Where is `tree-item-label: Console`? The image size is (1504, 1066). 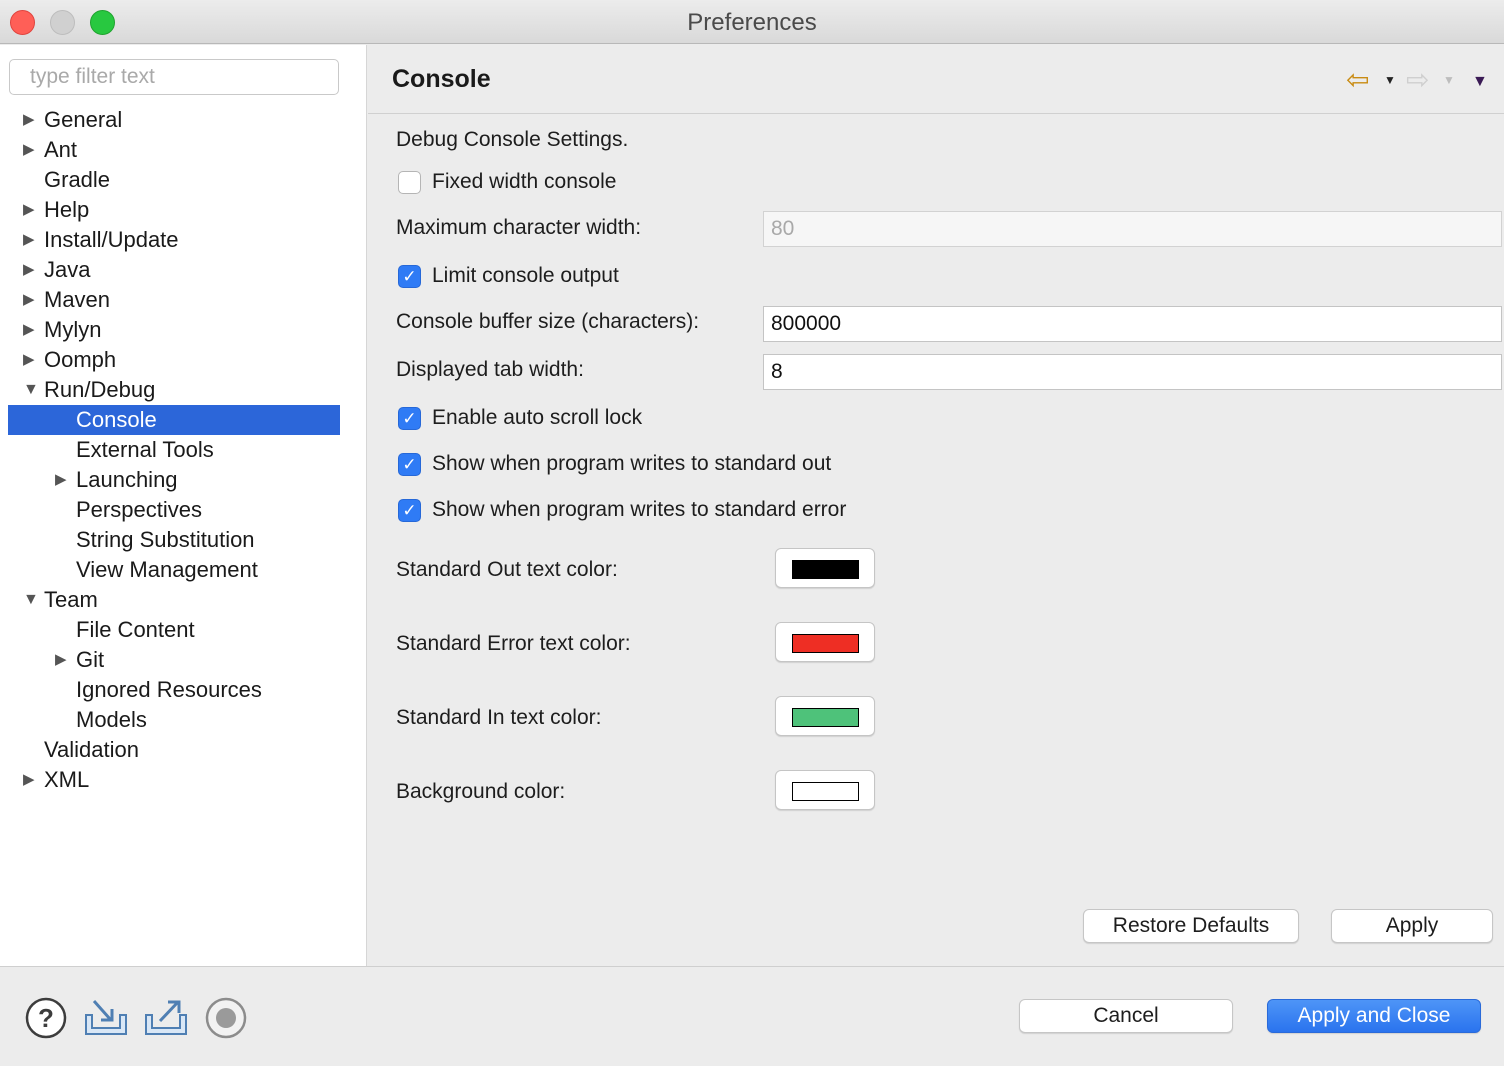
tree-item-label: Console is located at coordinates (116, 419).